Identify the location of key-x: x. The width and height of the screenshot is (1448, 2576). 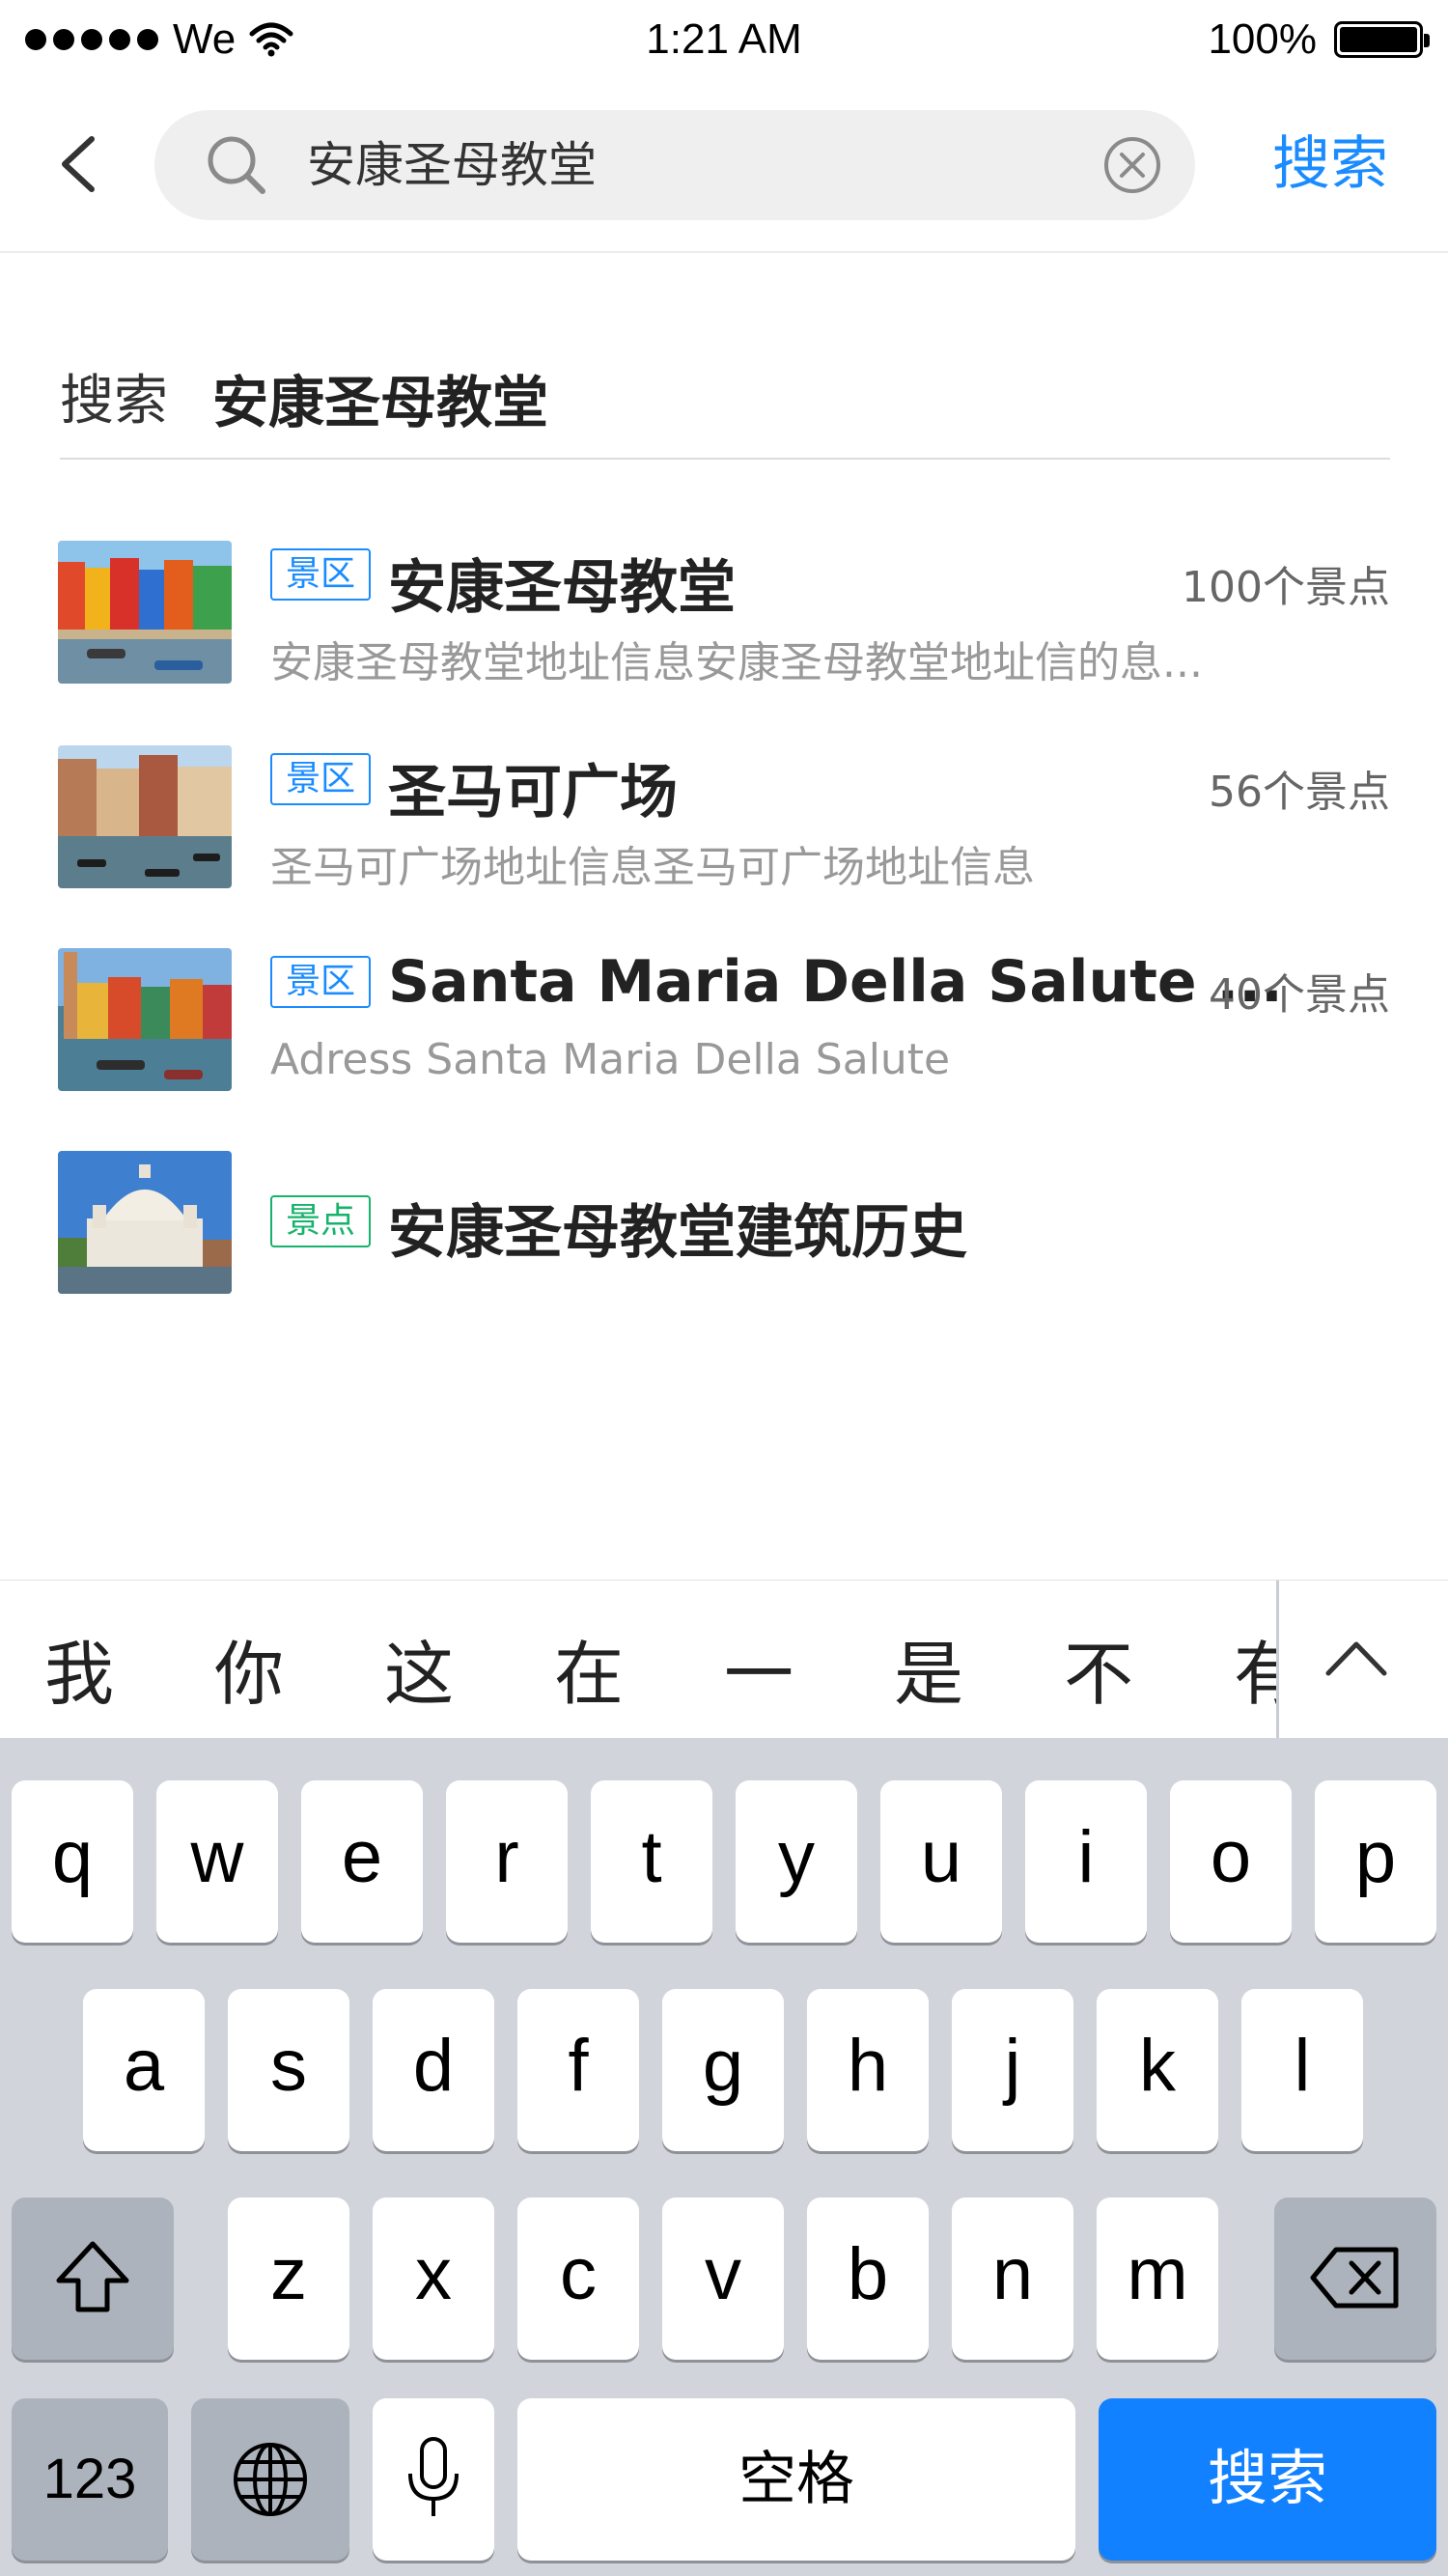
(434, 2279).